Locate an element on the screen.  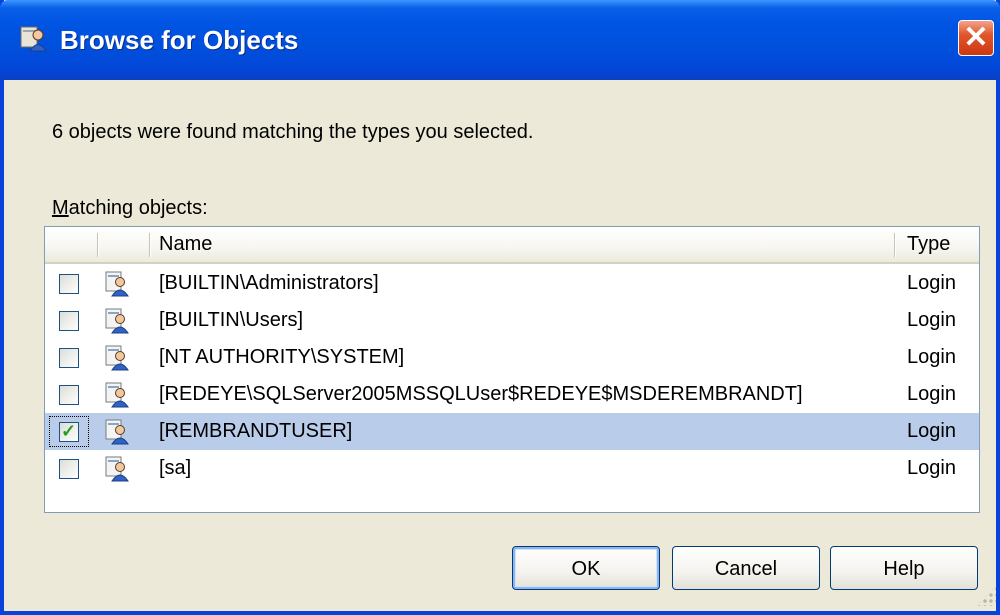
cancel-button: Cancel is located at coordinates (746, 568).